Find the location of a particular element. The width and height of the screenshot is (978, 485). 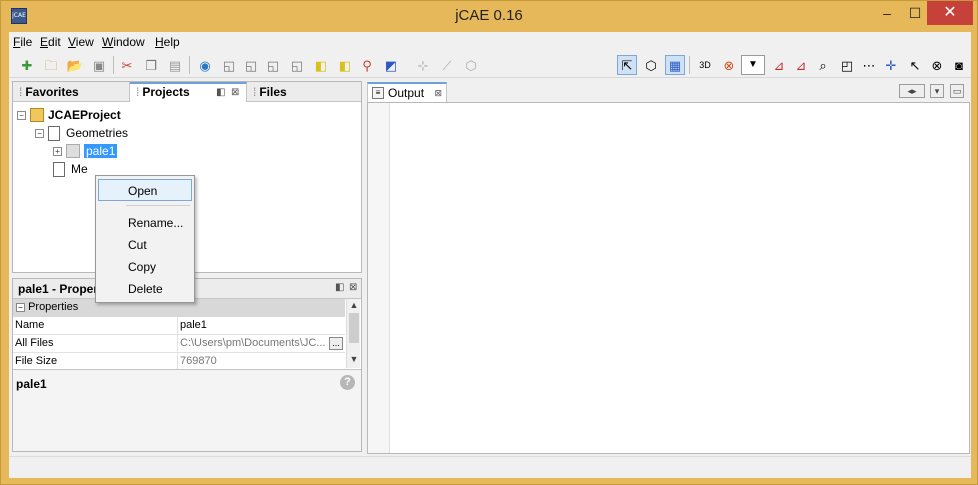

title-bar: jCAE jCAE 0.16 – ☐ ✕ is located at coordinates (489, 16).